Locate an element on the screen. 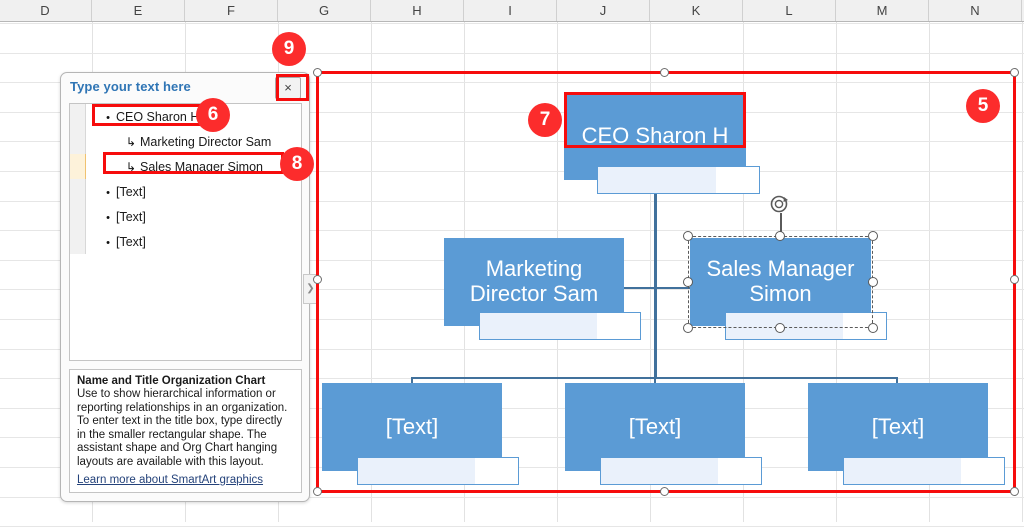 The image size is (1024, 527). frame-handle-bottom-center is located at coordinates (664, 491).